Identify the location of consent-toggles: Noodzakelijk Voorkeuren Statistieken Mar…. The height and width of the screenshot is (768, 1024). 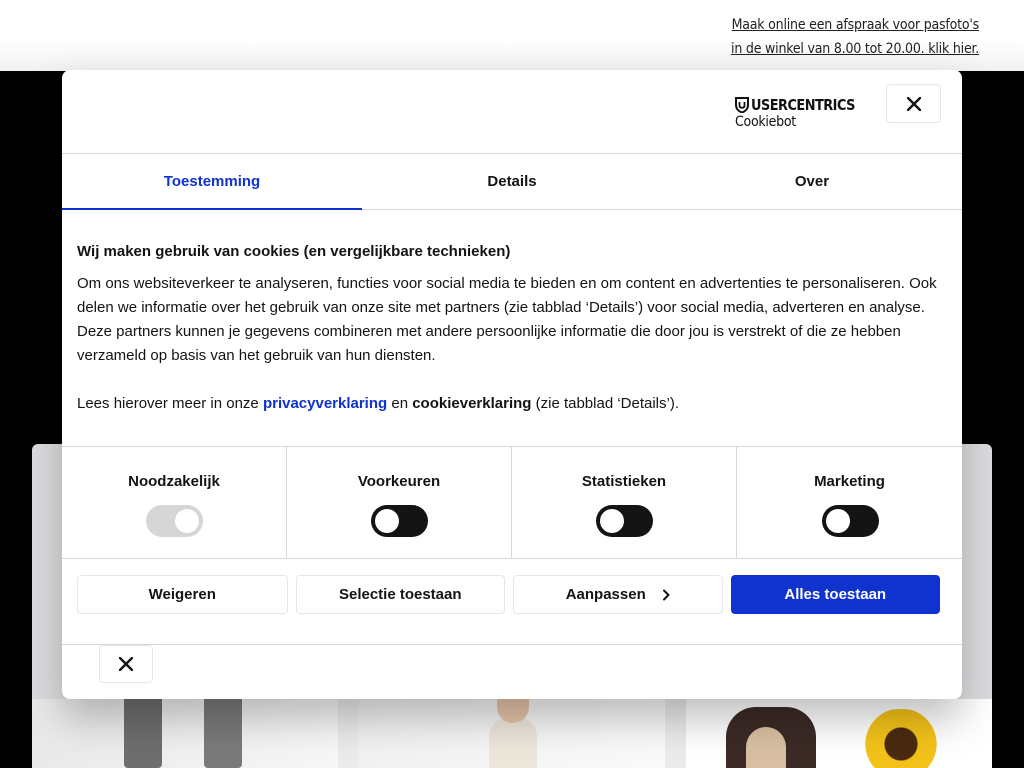
(512, 502).